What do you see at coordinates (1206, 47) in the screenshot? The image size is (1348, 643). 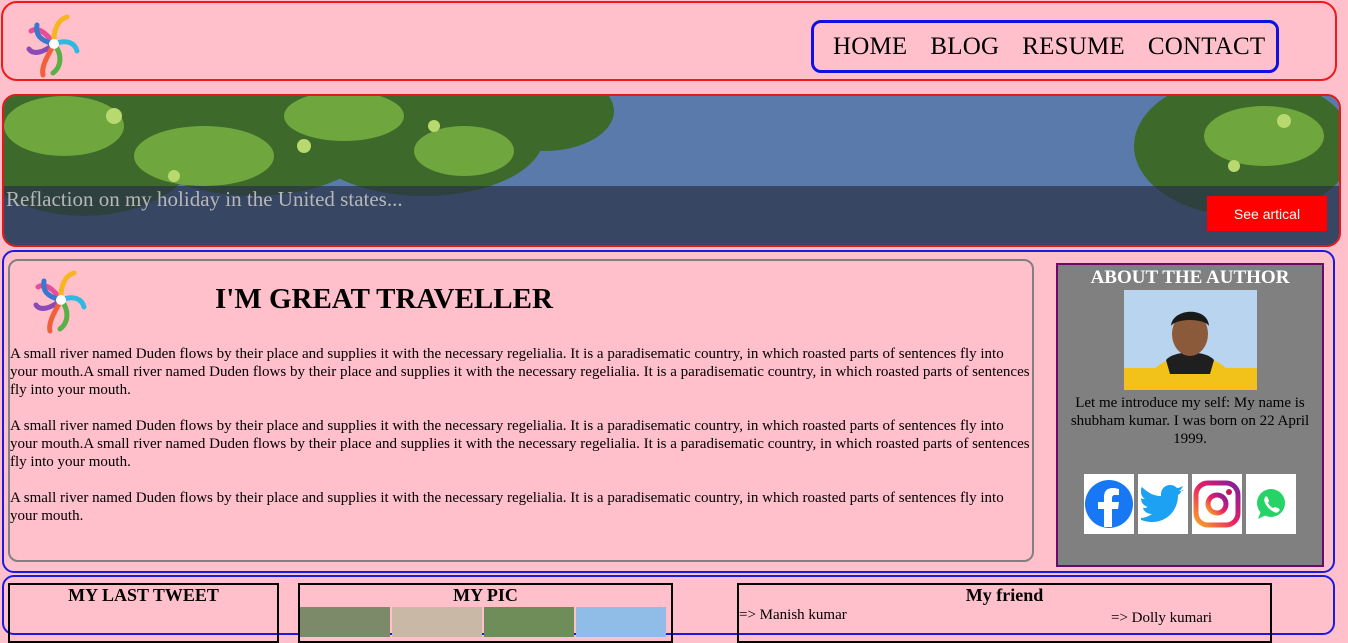 I see `nav-contact: CONTACT` at bounding box center [1206, 47].